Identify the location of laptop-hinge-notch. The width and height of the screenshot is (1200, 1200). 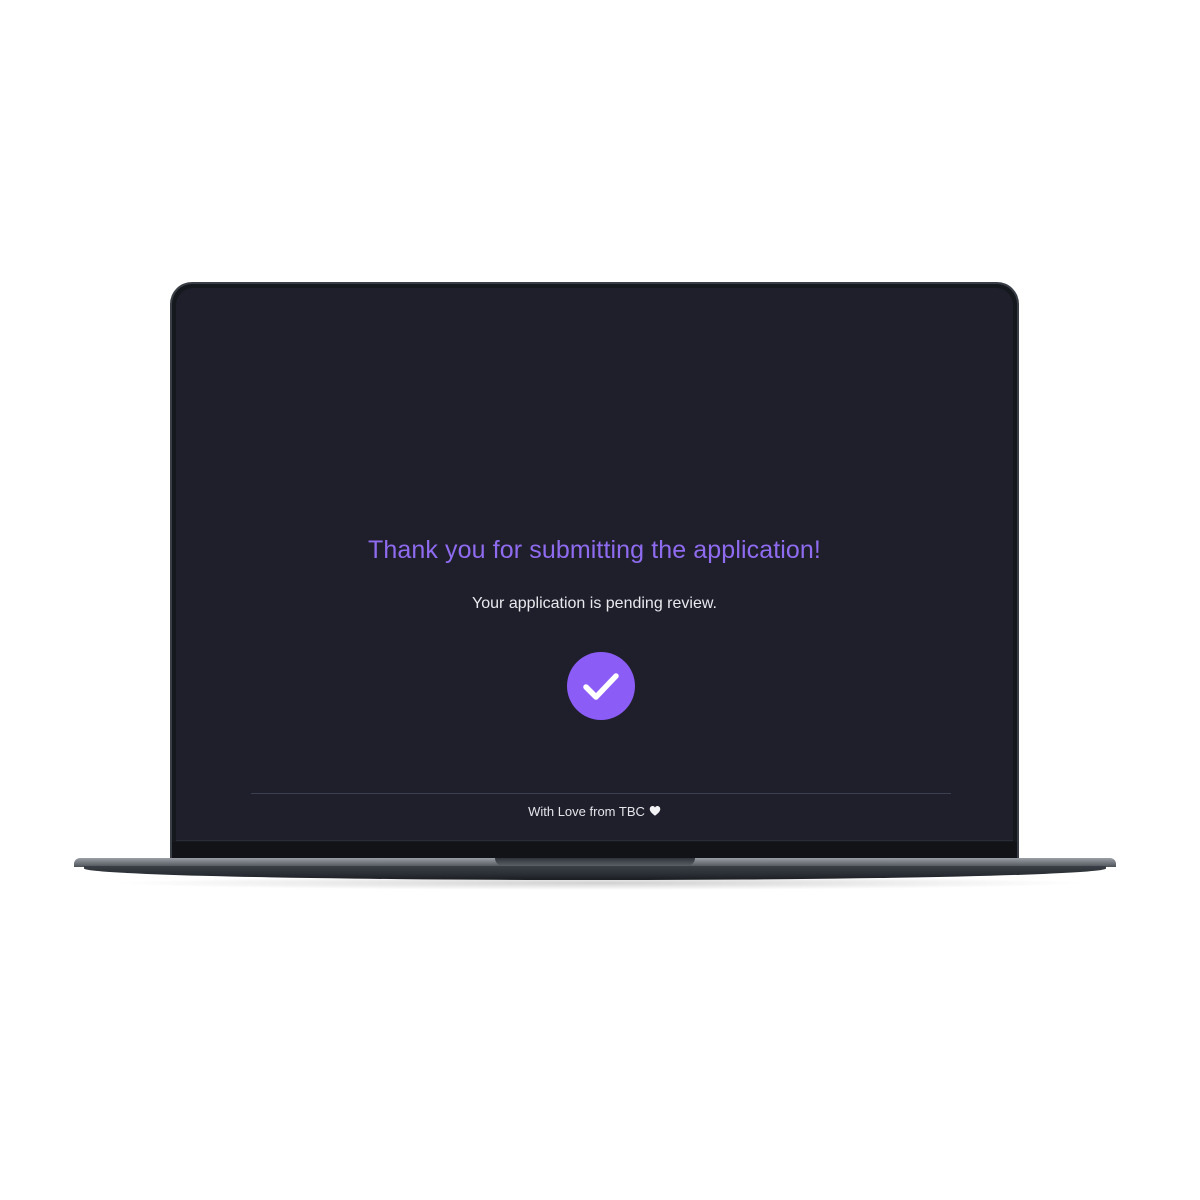
(595, 862).